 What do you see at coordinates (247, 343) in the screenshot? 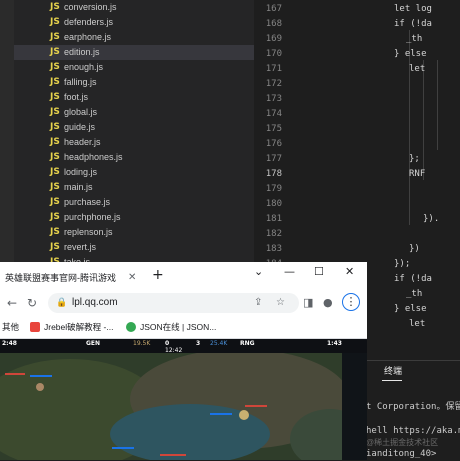
I see `team-right-name: RNG` at bounding box center [247, 343].